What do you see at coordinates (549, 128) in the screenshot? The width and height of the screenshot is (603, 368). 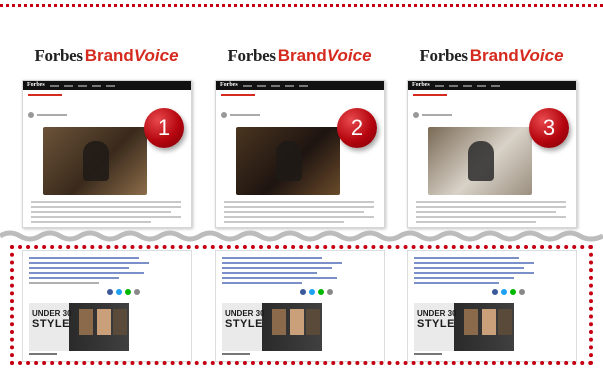 I see `number-badge-3: 3` at bounding box center [549, 128].